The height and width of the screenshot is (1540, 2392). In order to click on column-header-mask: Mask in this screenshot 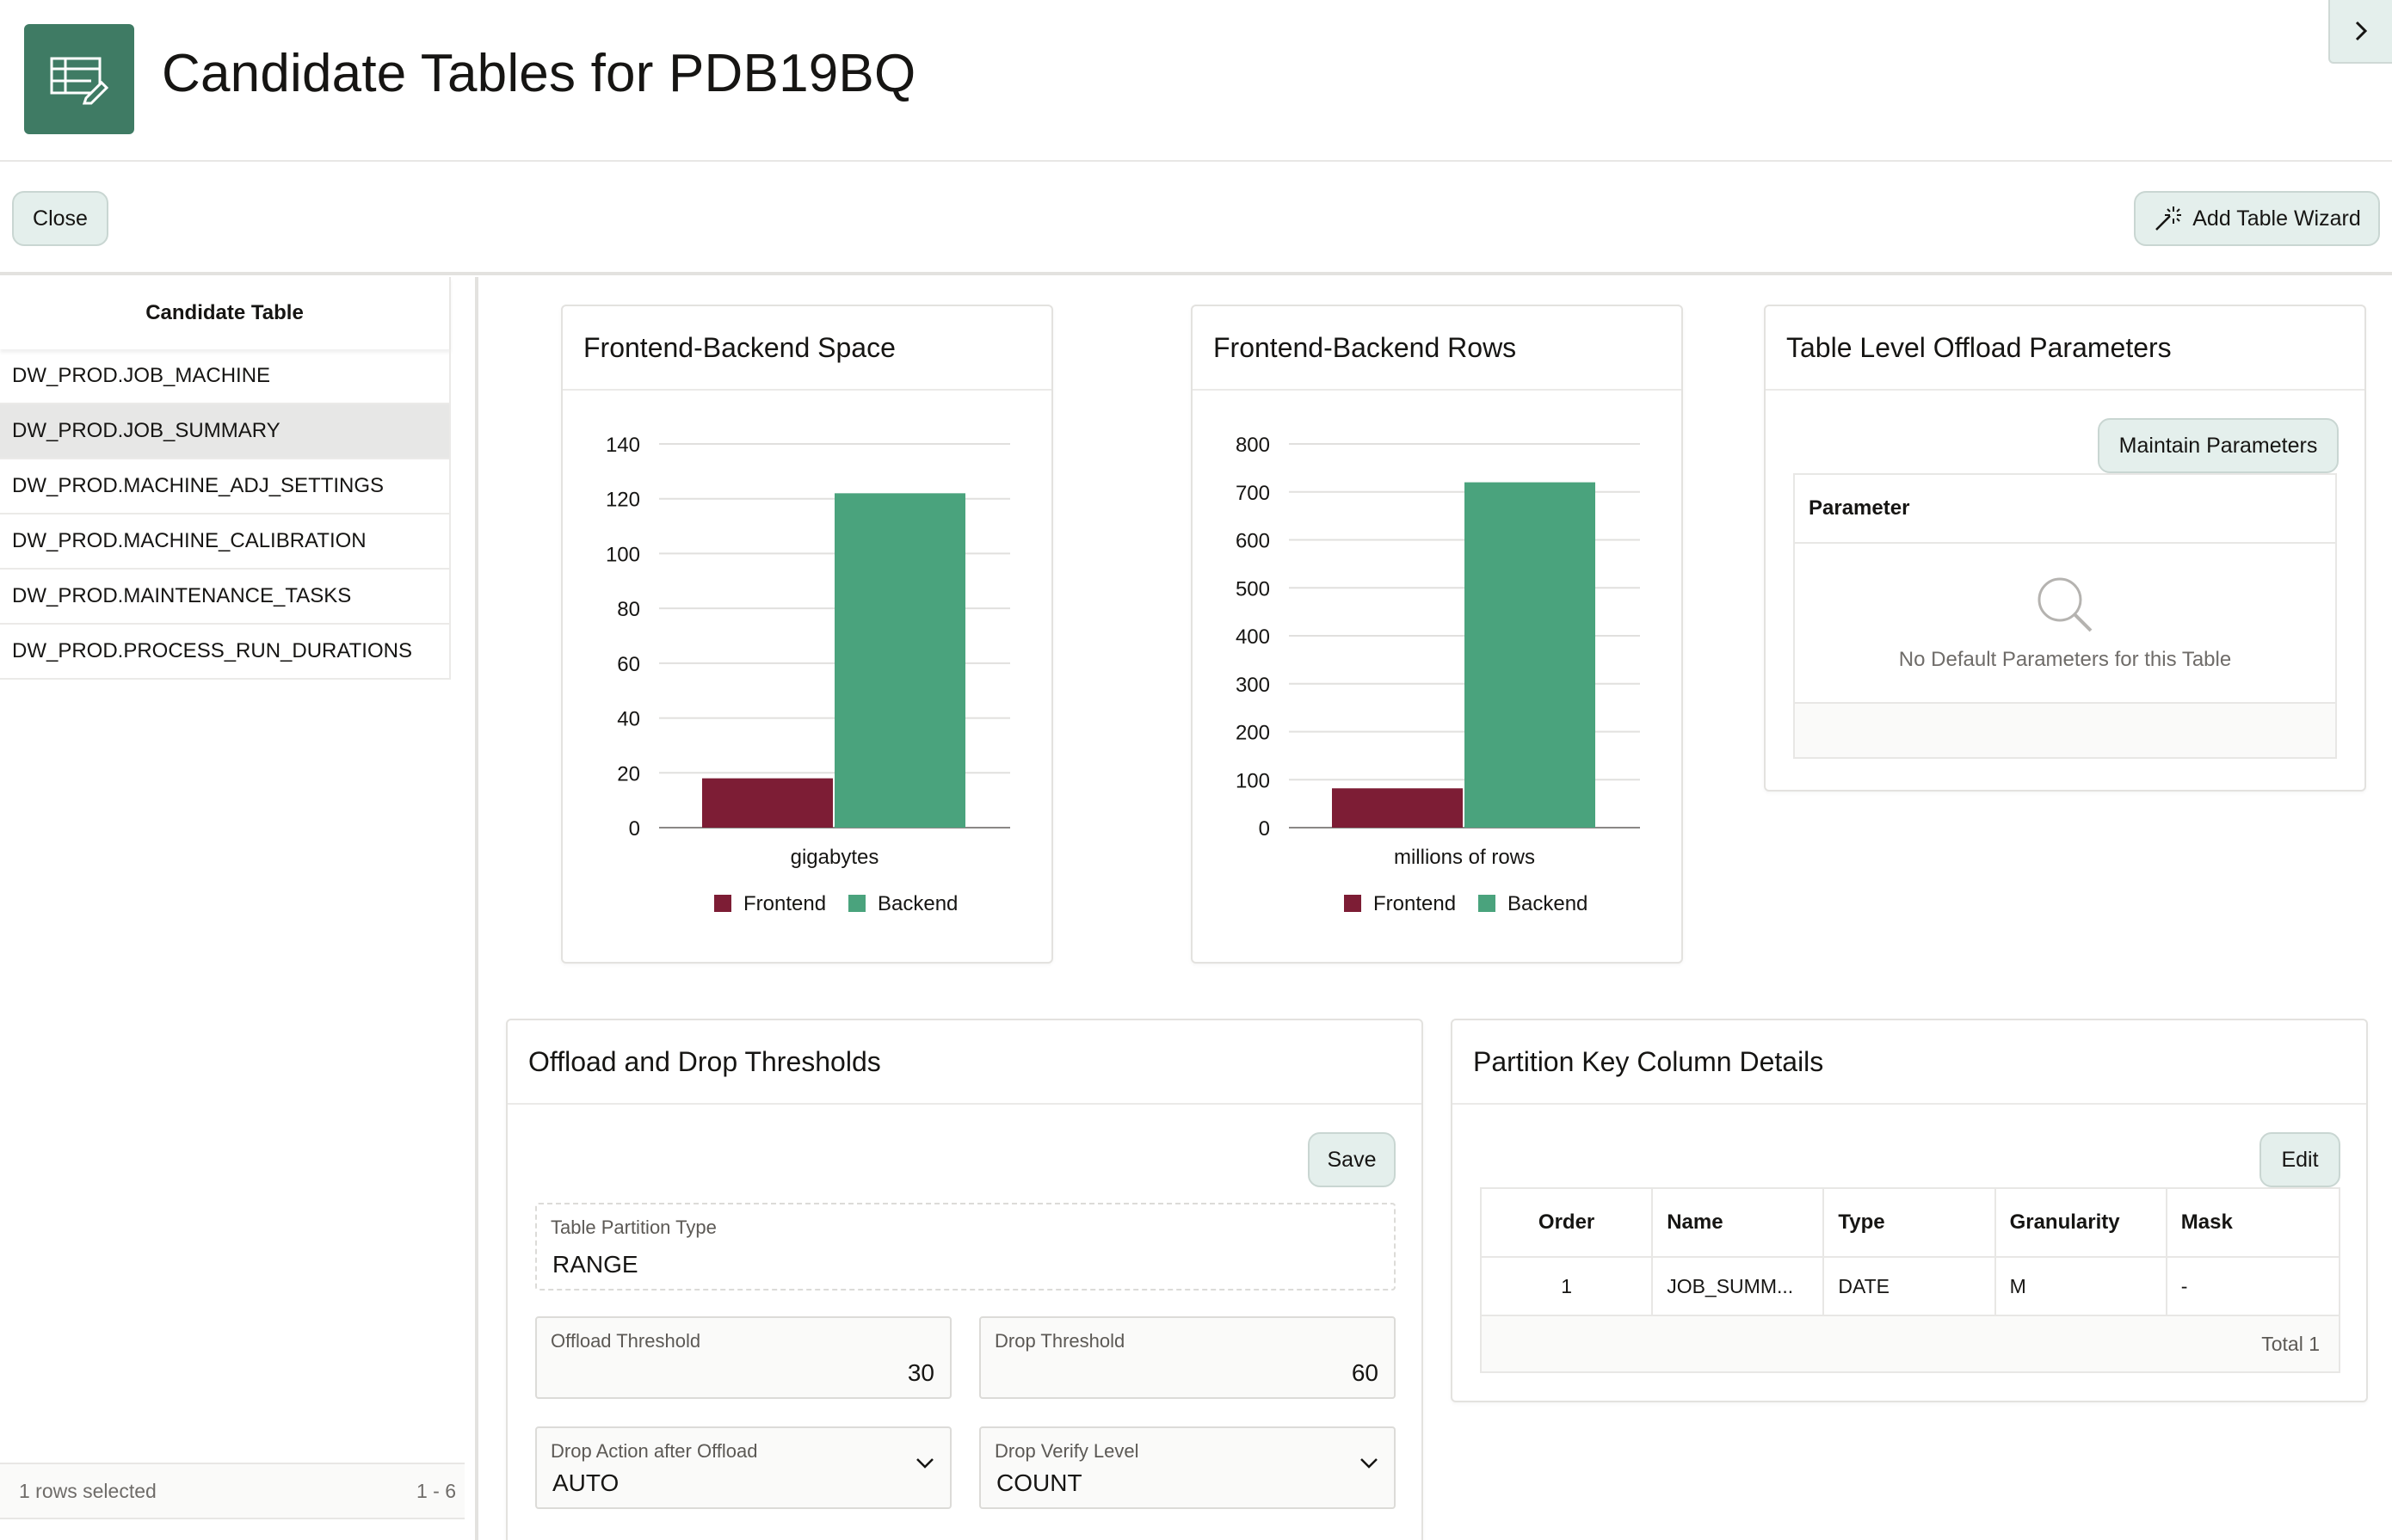, I will do `click(2253, 1223)`.